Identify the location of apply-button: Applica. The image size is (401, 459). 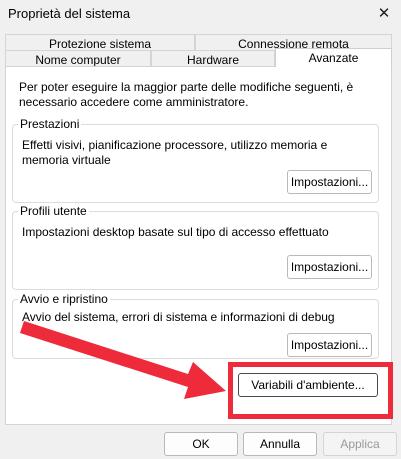
(360, 444).